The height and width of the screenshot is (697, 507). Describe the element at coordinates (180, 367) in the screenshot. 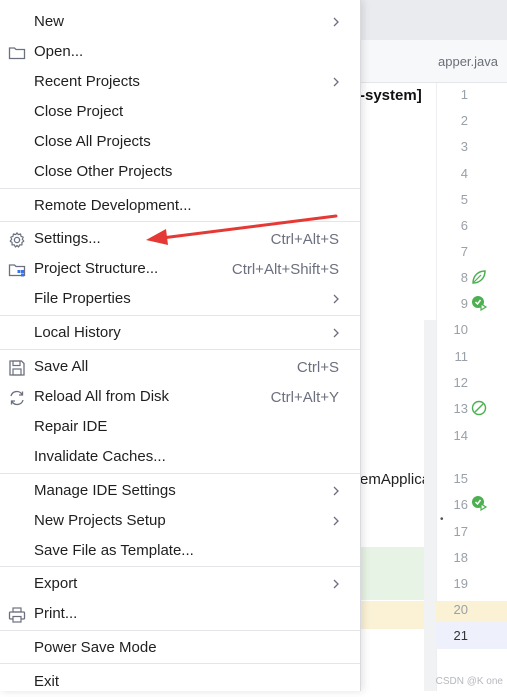

I see `menu-item-save-all: Save All Ctrl+S` at that location.